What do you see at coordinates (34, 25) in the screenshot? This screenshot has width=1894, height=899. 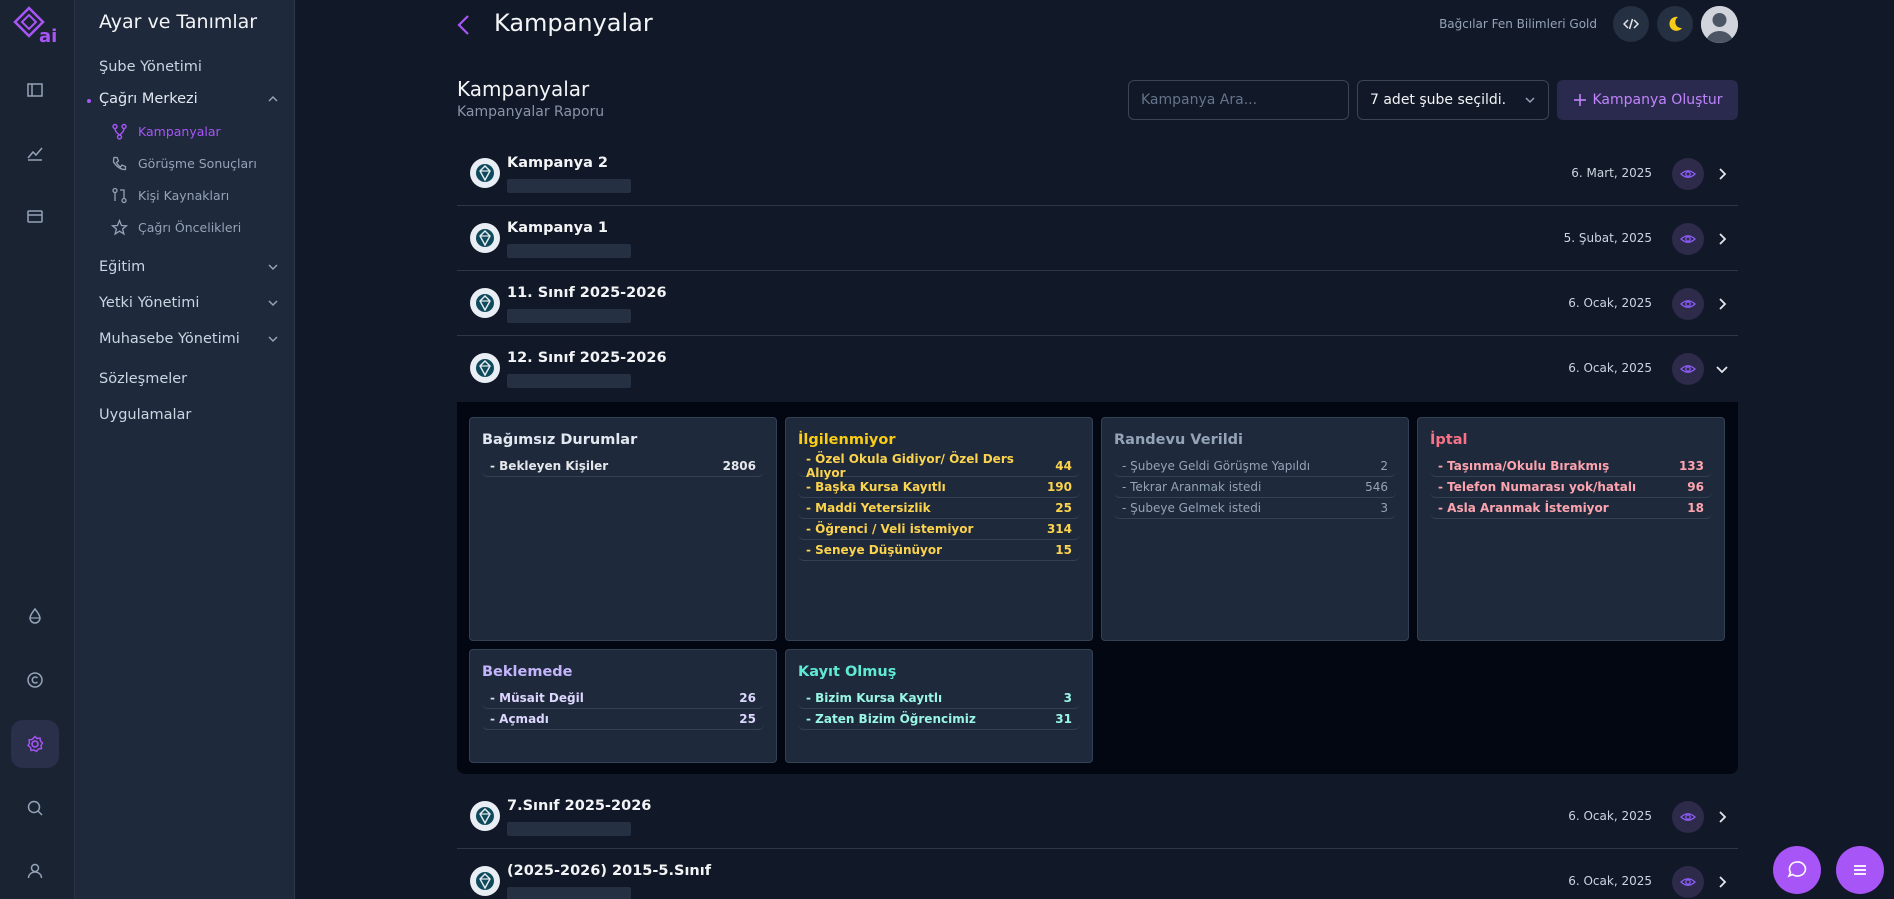 I see `app-logo: ai` at bounding box center [34, 25].